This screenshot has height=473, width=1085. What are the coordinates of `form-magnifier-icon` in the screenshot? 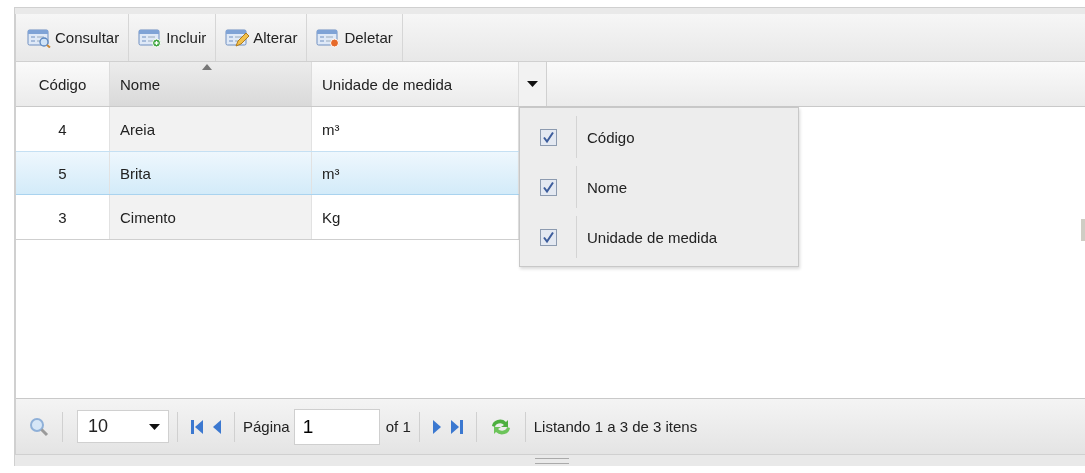 It's located at (39, 37).